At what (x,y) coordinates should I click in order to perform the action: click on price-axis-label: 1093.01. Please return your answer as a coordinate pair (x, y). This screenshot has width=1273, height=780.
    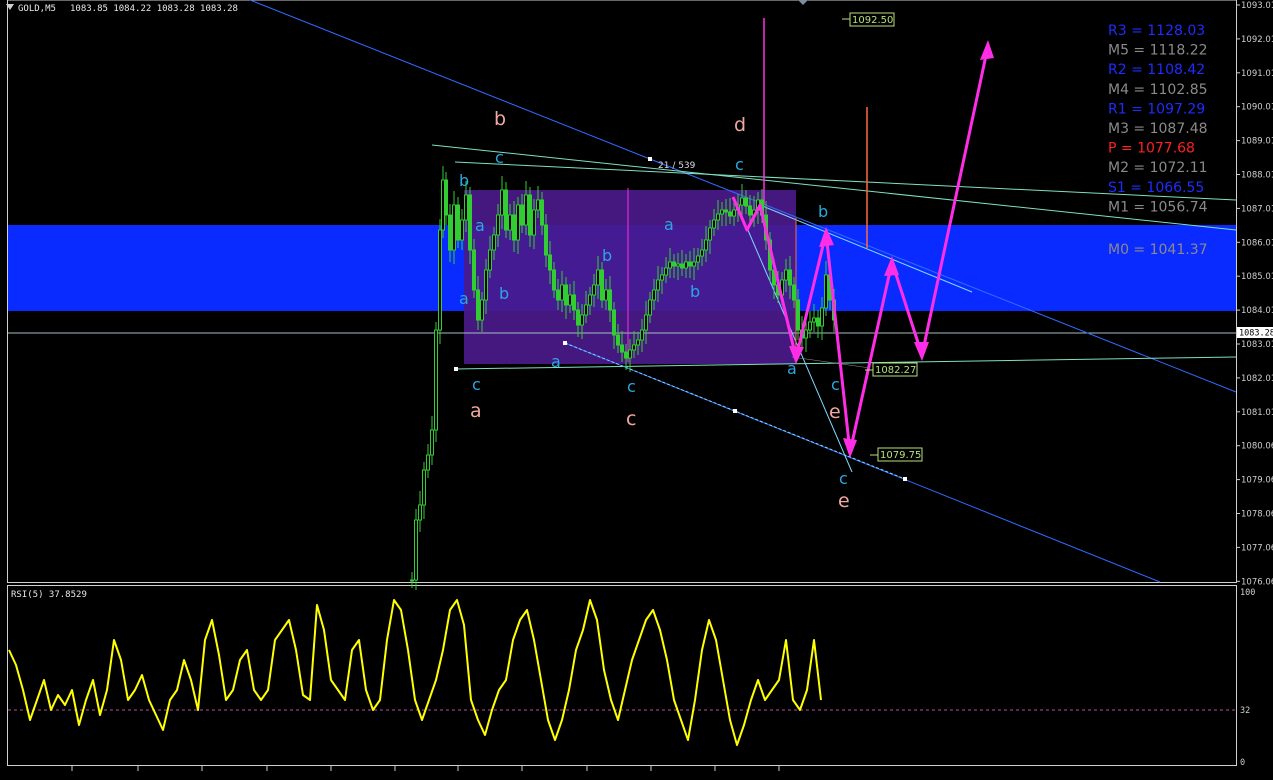
    Looking at the image, I should click on (1257, 6).